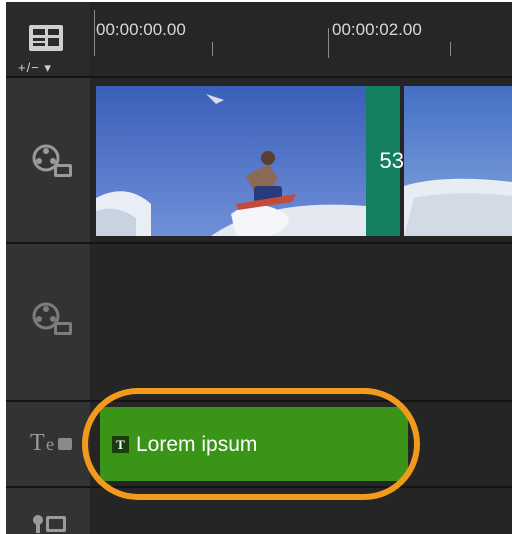  Describe the element at coordinates (48, 511) in the screenshot. I see `voice-track-header` at that location.